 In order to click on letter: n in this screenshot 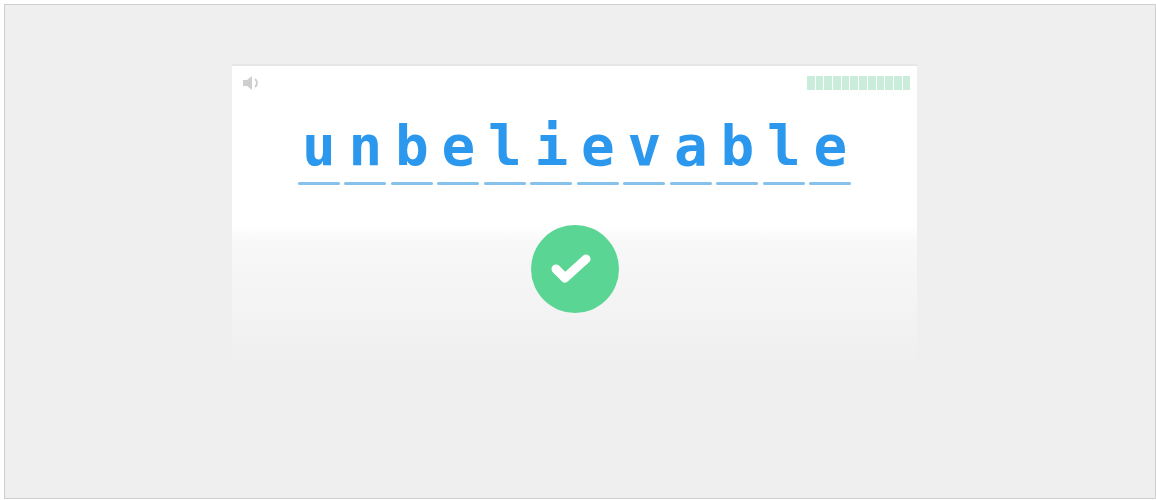, I will do `click(365, 146)`.